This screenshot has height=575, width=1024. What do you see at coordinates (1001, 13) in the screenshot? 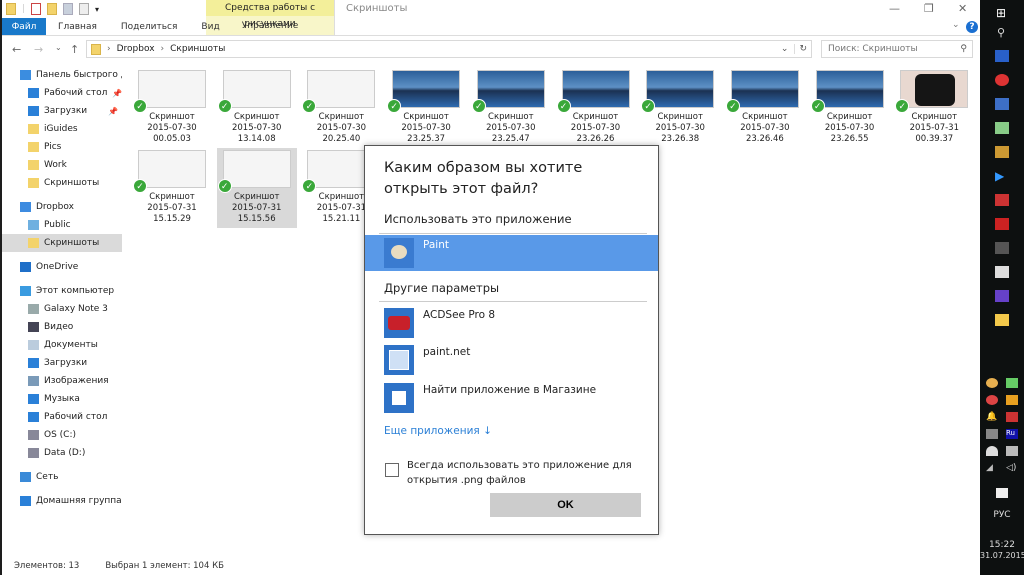
I see `start-button: ⊞` at bounding box center [1001, 13].